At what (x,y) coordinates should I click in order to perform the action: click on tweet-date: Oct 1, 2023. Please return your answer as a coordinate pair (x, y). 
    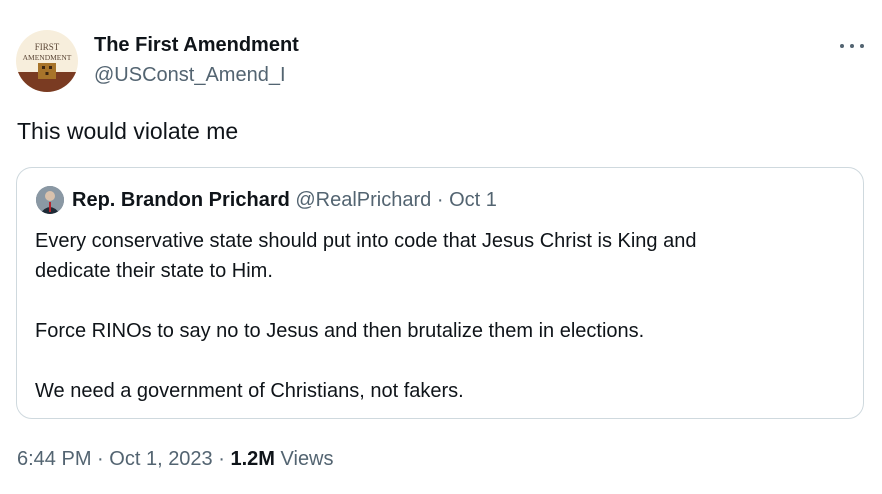
    Looking at the image, I should click on (160, 459).